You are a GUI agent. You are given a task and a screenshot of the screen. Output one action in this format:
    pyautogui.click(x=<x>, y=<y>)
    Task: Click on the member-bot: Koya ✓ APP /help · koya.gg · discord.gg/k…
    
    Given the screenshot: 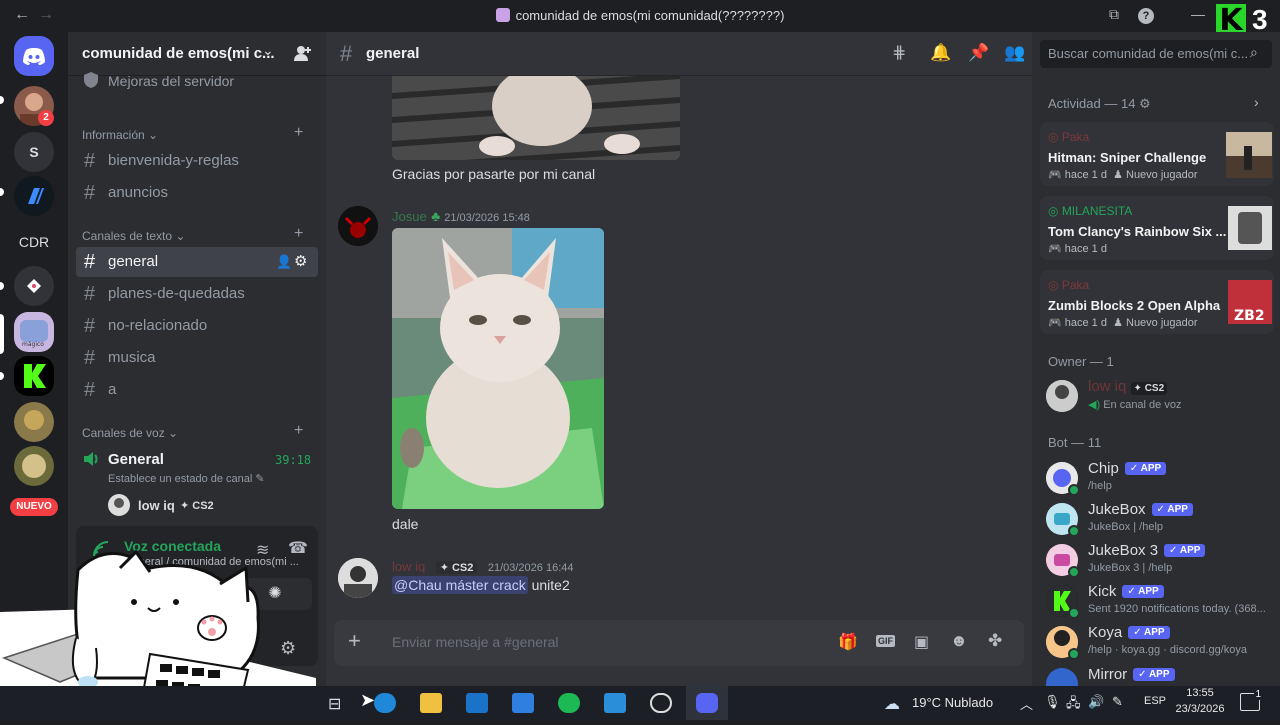 What is the action you would take?
    pyautogui.click(x=1160, y=644)
    